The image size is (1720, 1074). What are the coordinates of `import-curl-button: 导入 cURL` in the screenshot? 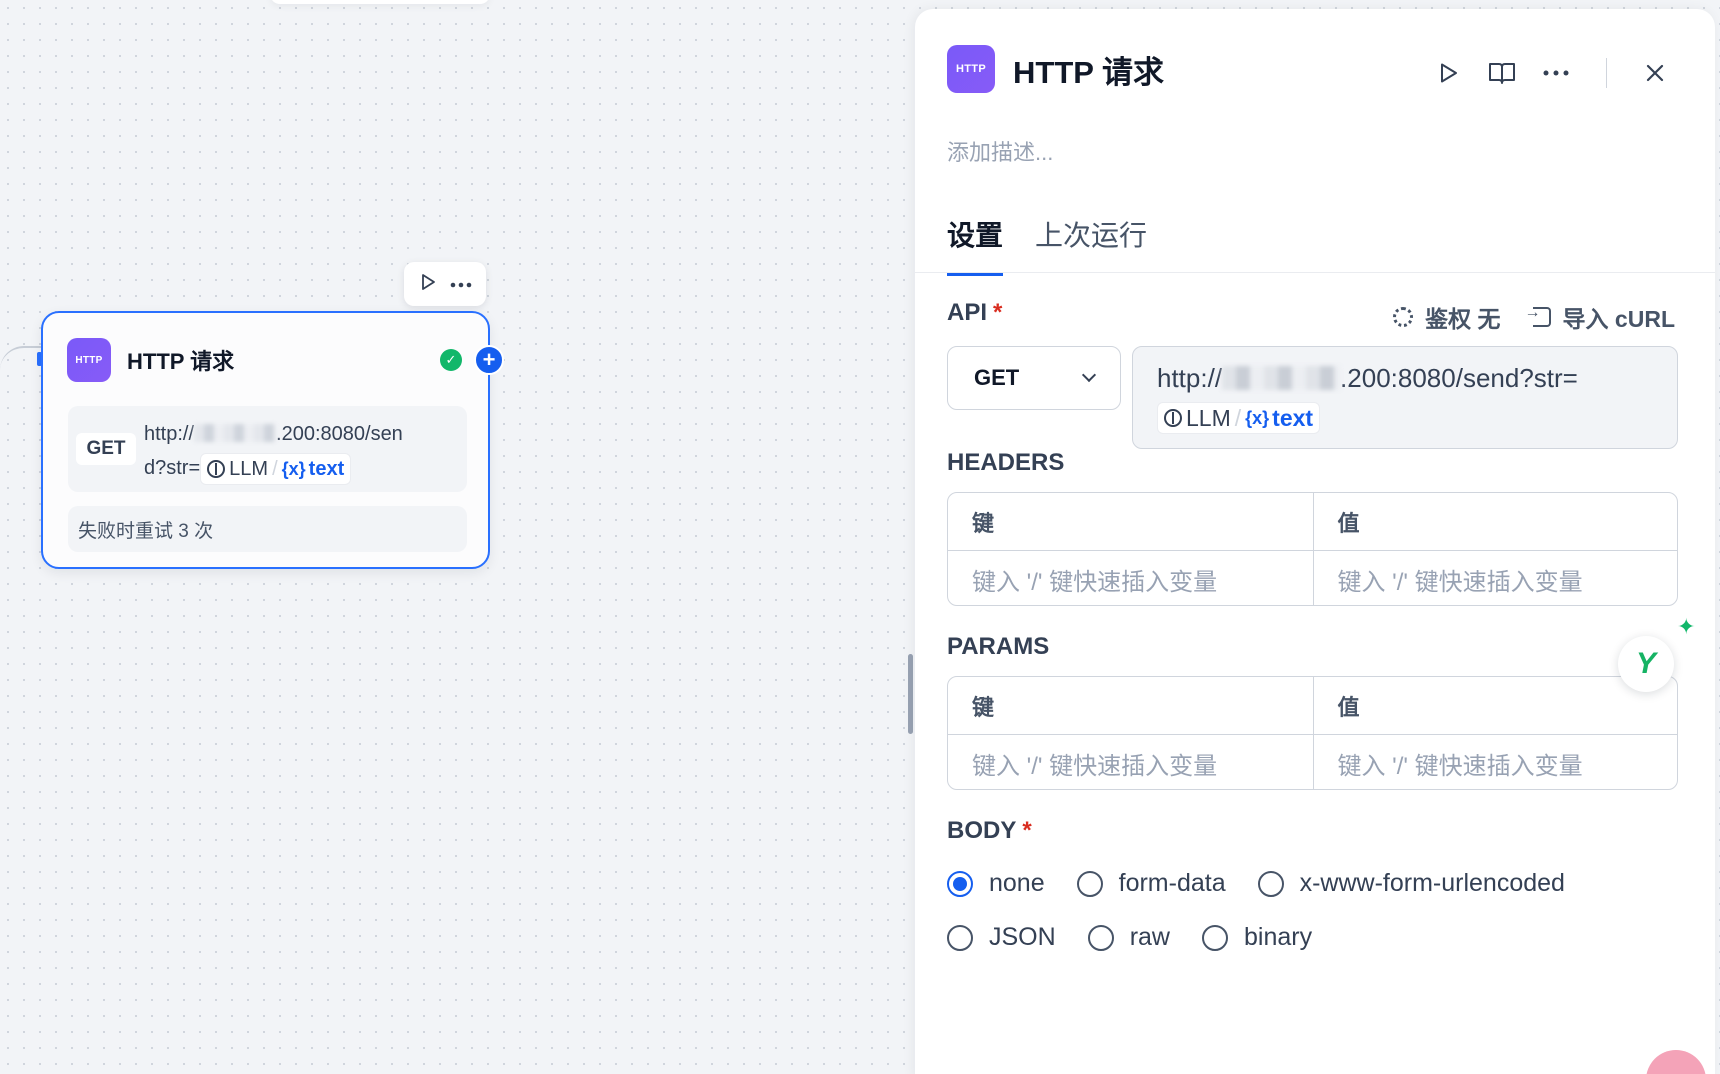 It's located at (1600, 317).